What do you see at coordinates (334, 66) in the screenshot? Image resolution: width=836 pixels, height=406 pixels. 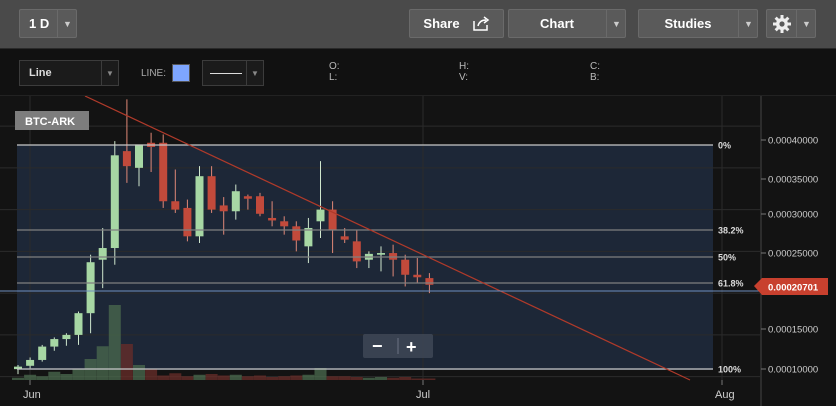 I see `open-label: O:` at bounding box center [334, 66].